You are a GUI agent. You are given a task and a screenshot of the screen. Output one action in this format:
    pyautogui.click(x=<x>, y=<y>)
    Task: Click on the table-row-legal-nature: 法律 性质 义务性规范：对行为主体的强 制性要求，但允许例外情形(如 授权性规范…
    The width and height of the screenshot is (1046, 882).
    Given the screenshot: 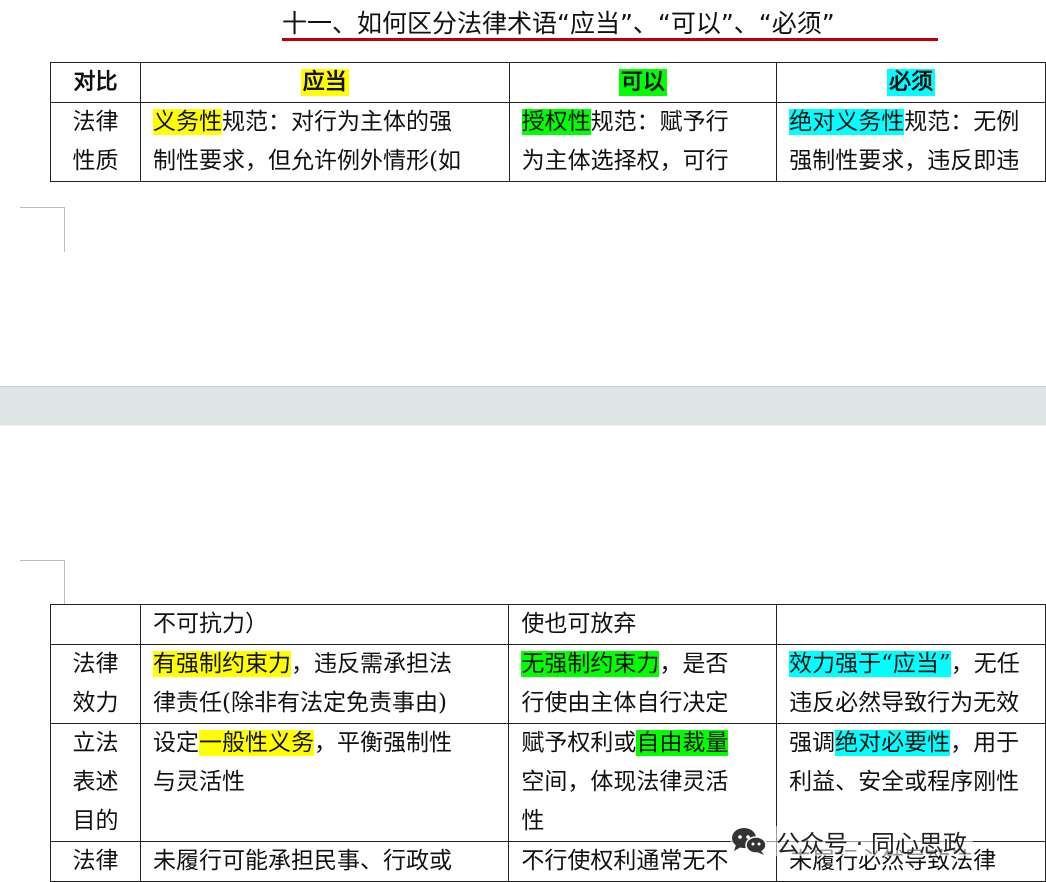 What is the action you would take?
    pyautogui.click(x=548, y=142)
    